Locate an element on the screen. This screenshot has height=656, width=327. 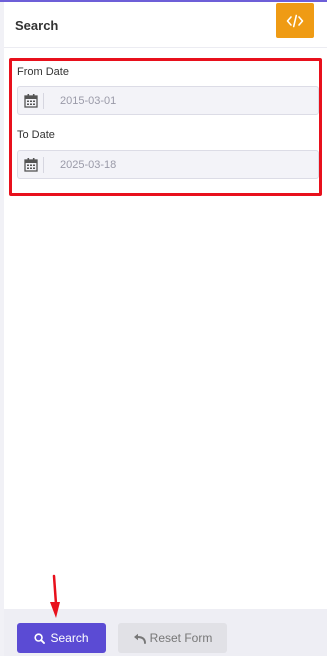
left-edge is located at coordinates (2, 329).